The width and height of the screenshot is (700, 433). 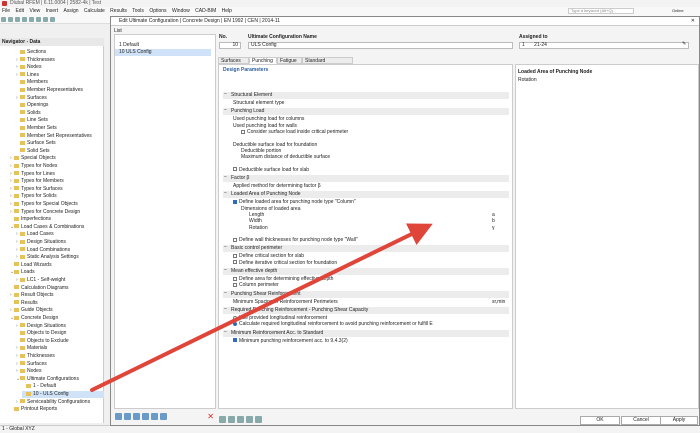 What do you see at coordinates (60, 341) in the screenshot?
I see `navigator-item: Objects to Exclude` at bounding box center [60, 341].